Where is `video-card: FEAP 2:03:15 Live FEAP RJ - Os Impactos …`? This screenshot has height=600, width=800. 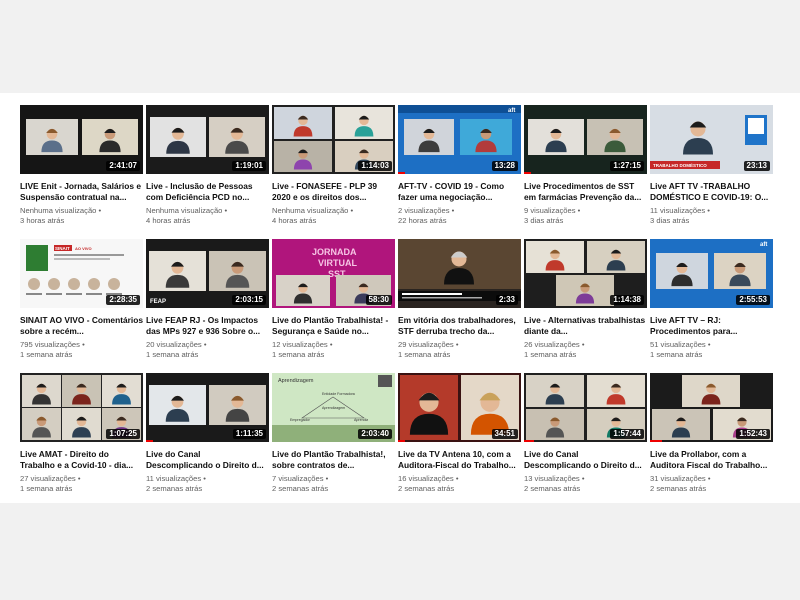
video-card: FEAP 2:03:15 Live FEAP RJ - Os Impactos … is located at coordinates (207, 306).